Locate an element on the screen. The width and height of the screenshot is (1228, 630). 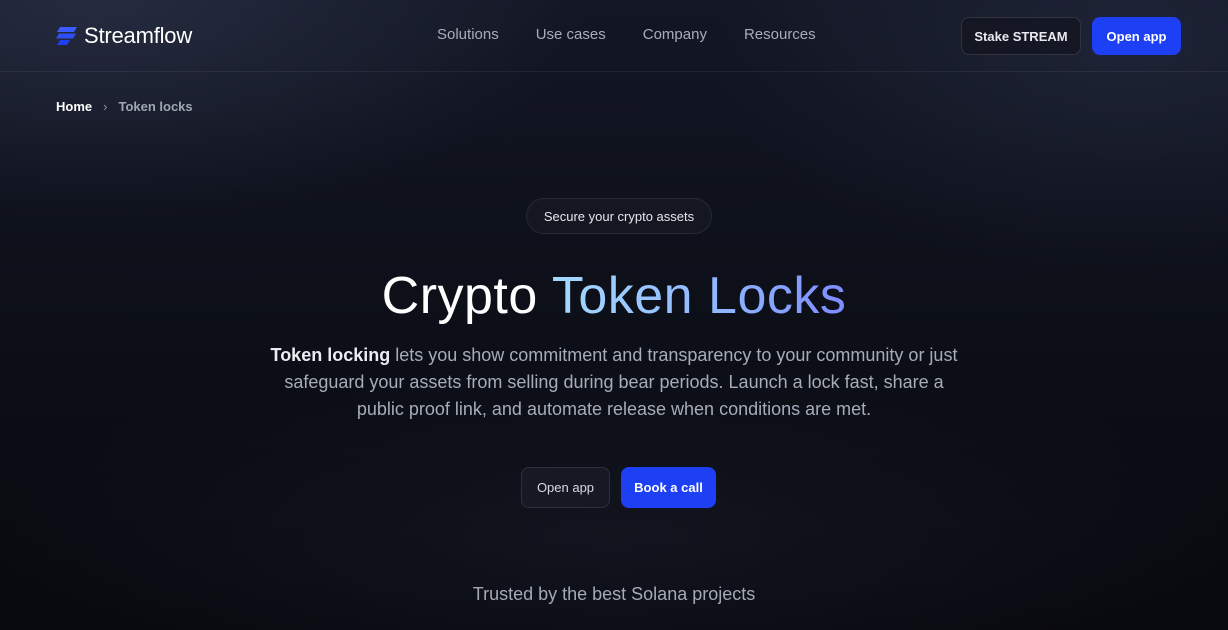
breadcrumb-current: Token locks is located at coordinates (155, 106).